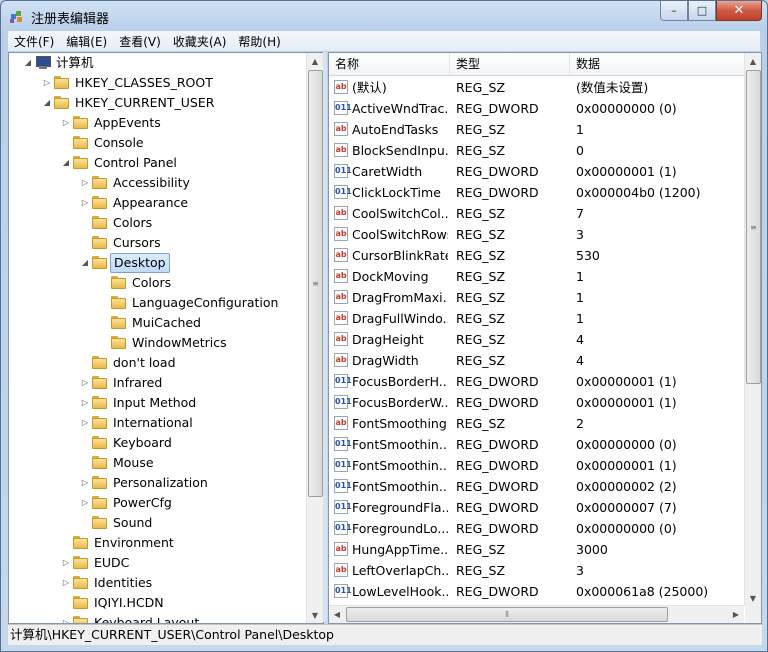  Describe the element at coordinates (536, 423) in the screenshot. I see `value-row: ab FontSmoothing REG_SZ 2` at that location.